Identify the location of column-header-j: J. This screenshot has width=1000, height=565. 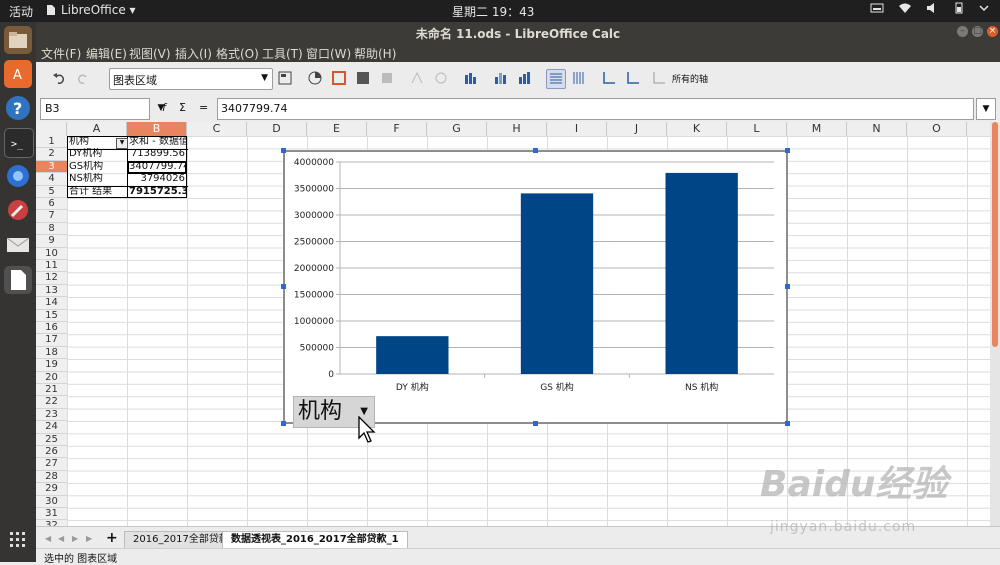
(637, 129).